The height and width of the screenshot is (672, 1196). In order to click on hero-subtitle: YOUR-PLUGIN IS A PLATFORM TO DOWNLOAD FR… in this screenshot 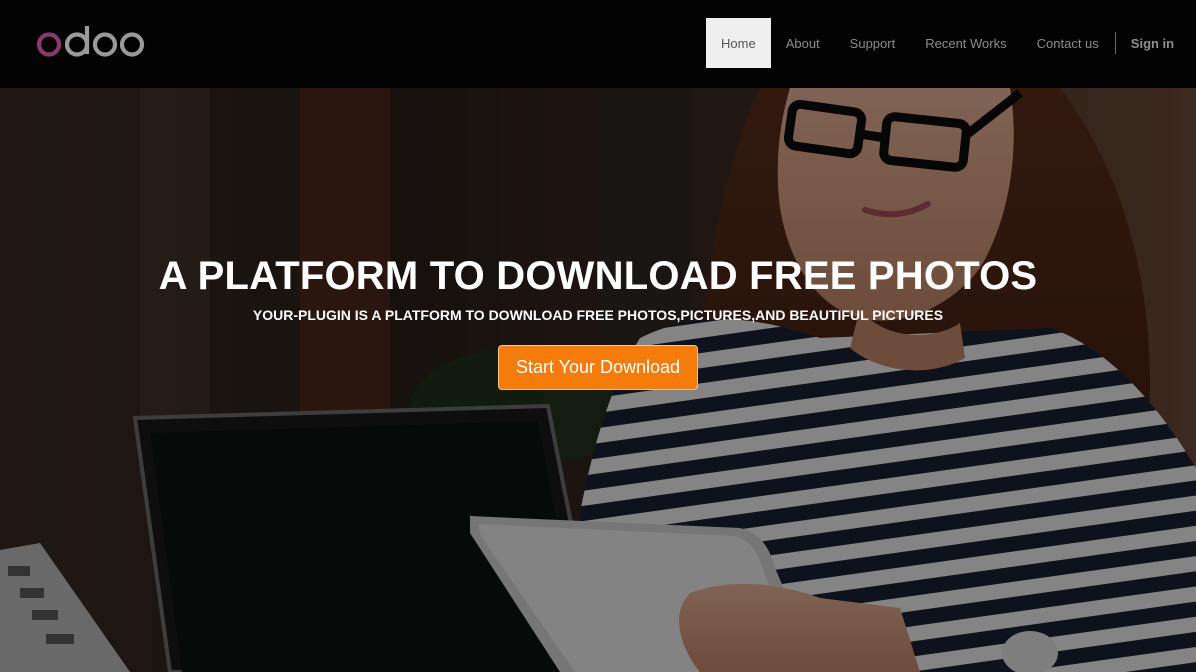, I will do `click(598, 315)`.